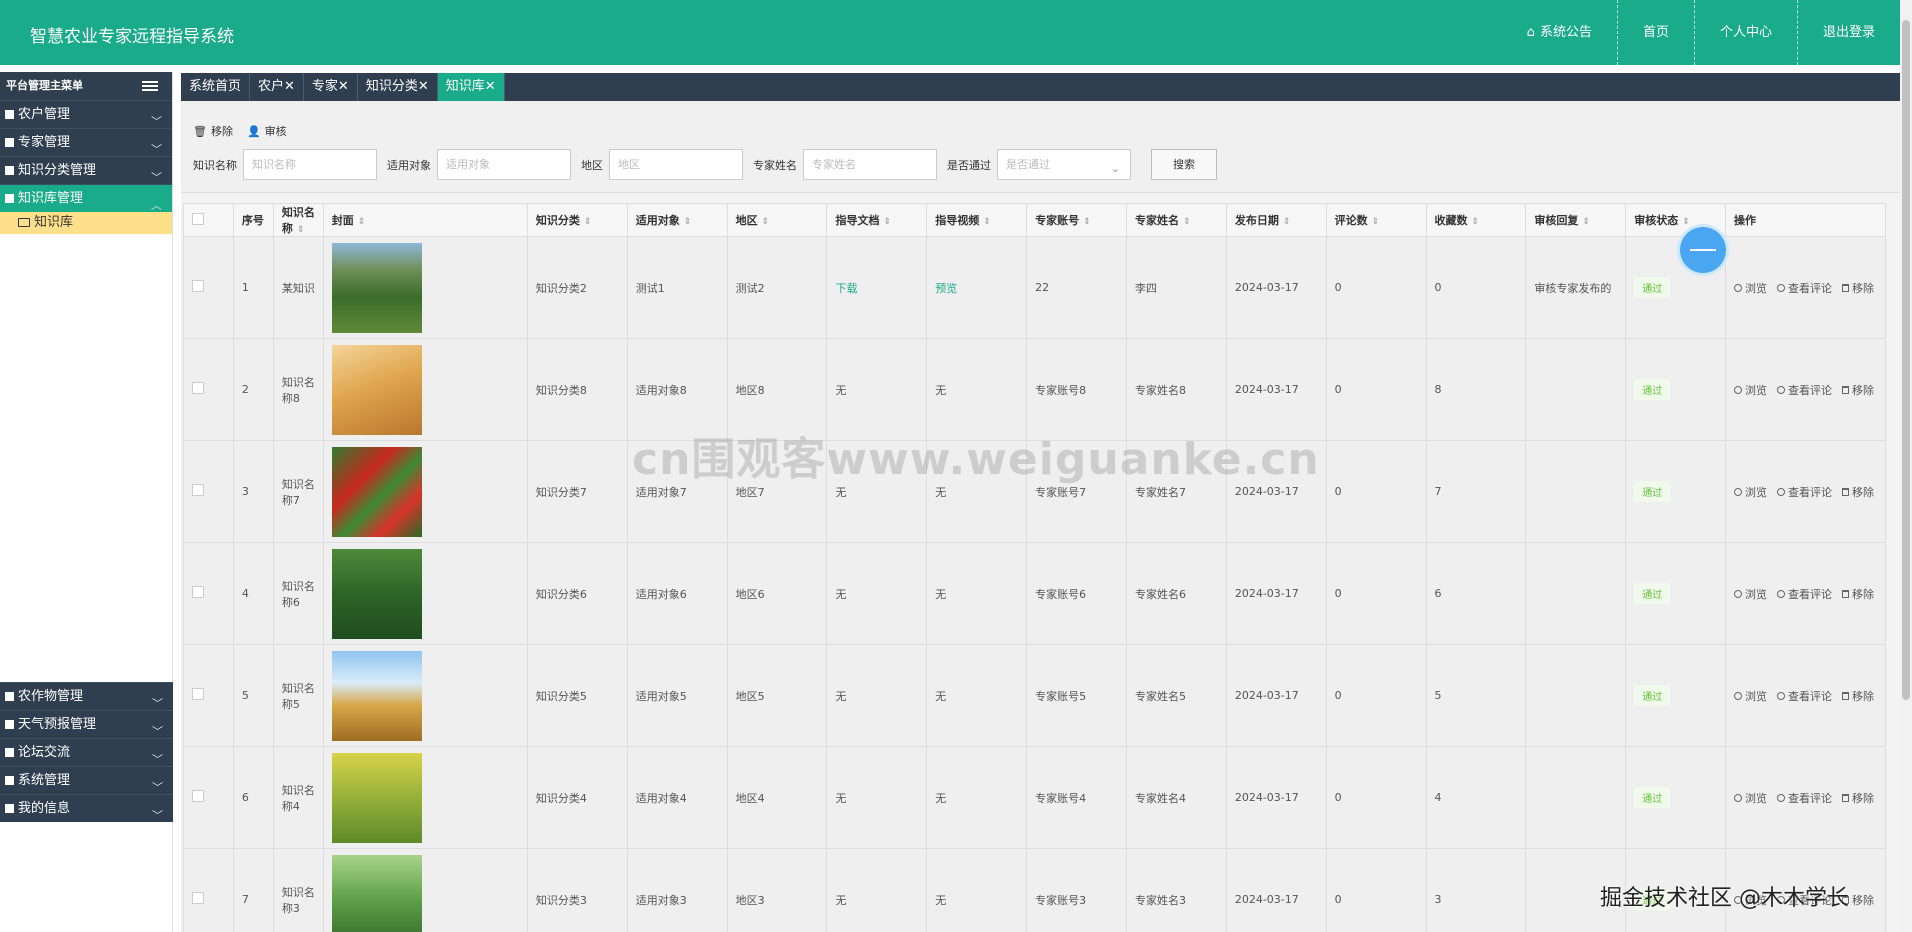 This screenshot has height=932, width=1912. I want to click on floating-action-button, so click(1703, 250).